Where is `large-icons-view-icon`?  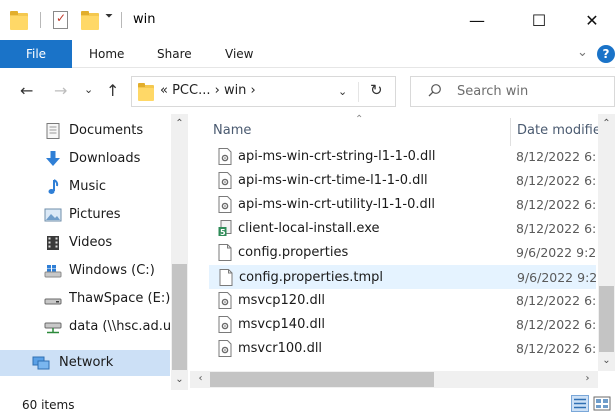
large-icons-view-icon is located at coordinates (602, 403).